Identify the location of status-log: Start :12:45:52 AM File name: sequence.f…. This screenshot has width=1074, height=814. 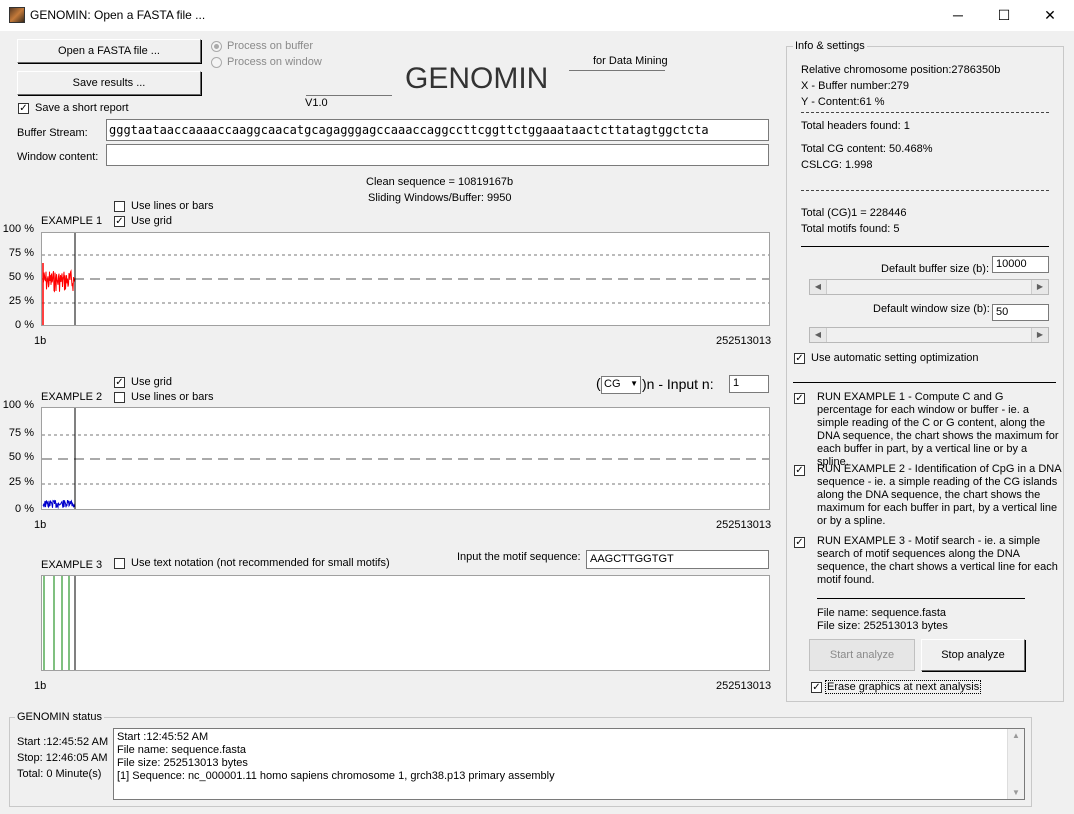
(569, 764).